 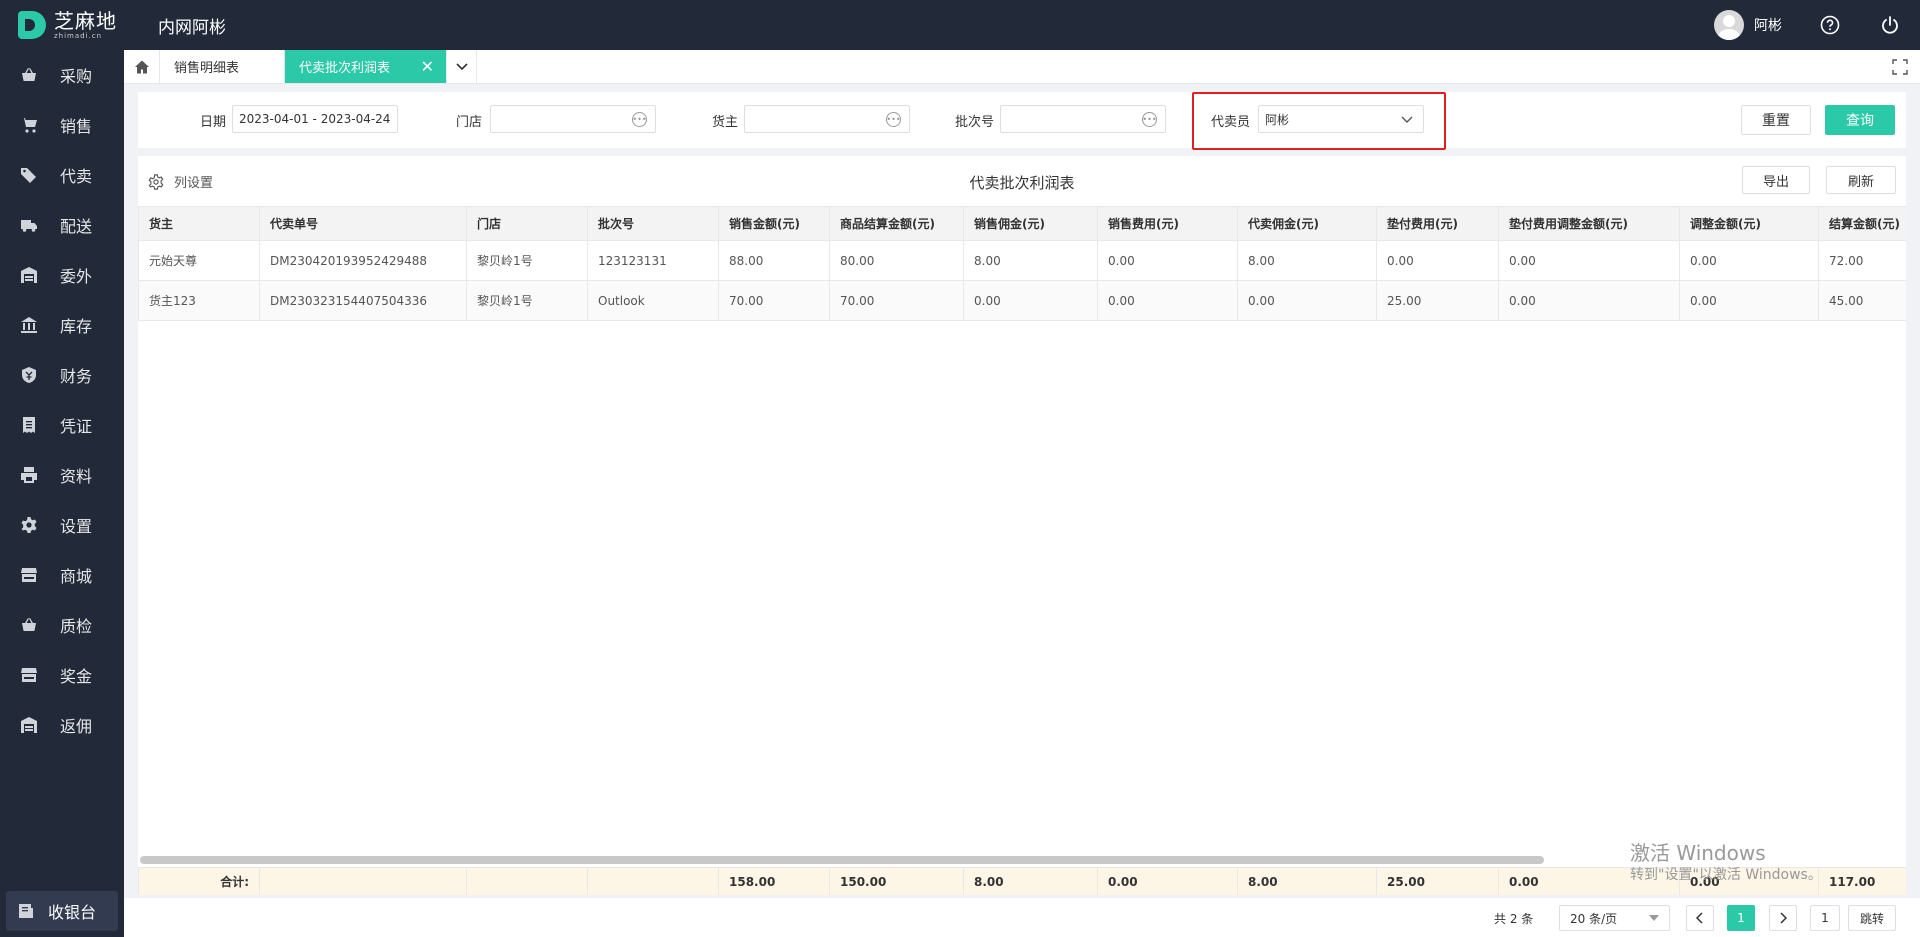 What do you see at coordinates (1167, 223) in the screenshot?
I see `column-header: 销售费用(元)` at bounding box center [1167, 223].